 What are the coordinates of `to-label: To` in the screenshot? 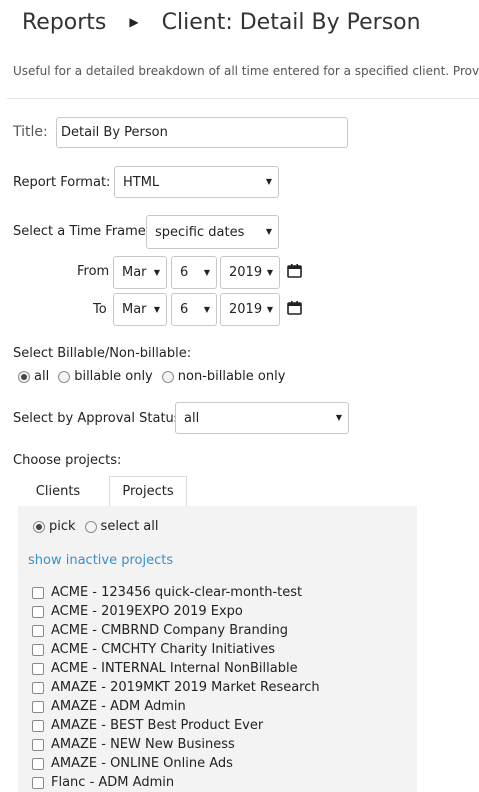 It's located at (100, 309).